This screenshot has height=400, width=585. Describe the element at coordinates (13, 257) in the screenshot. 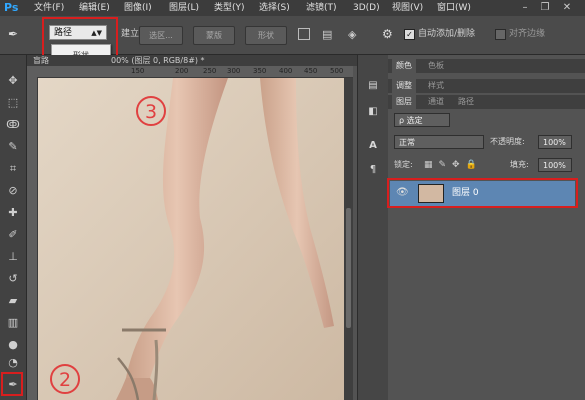

I see `clone-stamp-tool-icon: ⊥` at that location.